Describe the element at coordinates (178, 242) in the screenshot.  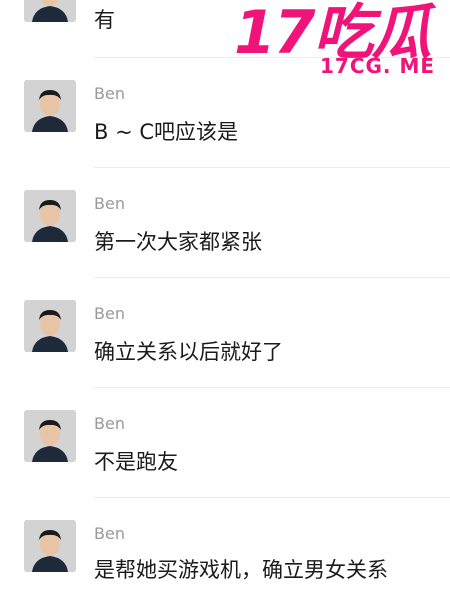
I see `message-text: 第一次大家都紧张` at that location.